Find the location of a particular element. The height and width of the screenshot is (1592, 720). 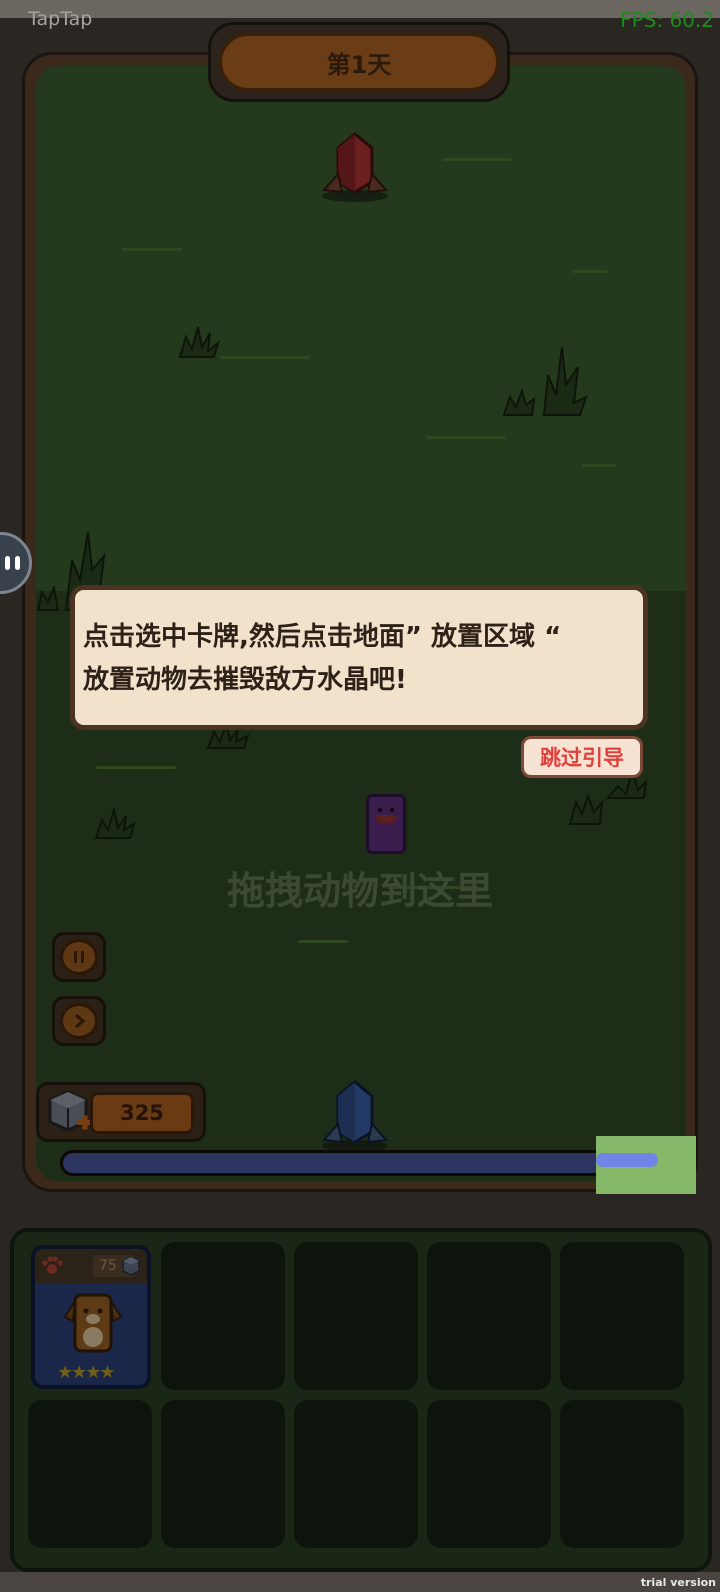

tutorial-text-line1: 点击选中卡牌,然后点击地面” 放置区域 “ is located at coordinates (322, 637).